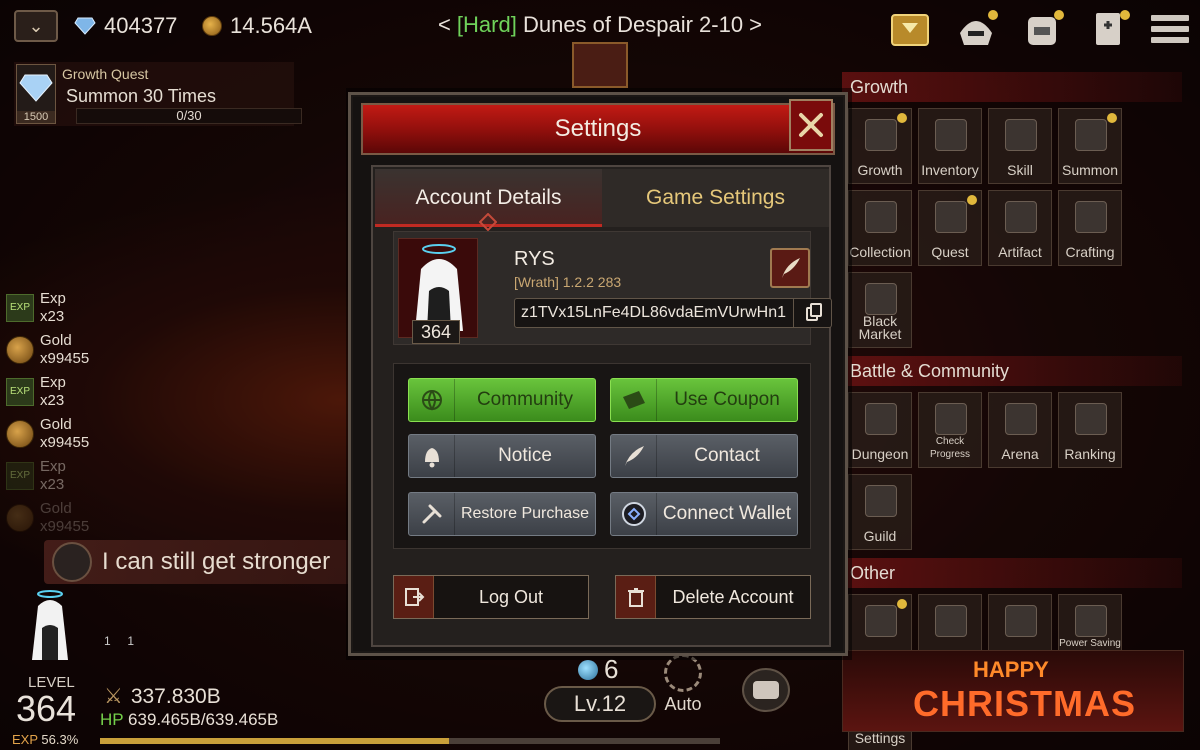 This screenshot has width=1200, height=750. Describe the element at coordinates (56, 340) in the screenshot. I see `reward-name: Gold` at that location.